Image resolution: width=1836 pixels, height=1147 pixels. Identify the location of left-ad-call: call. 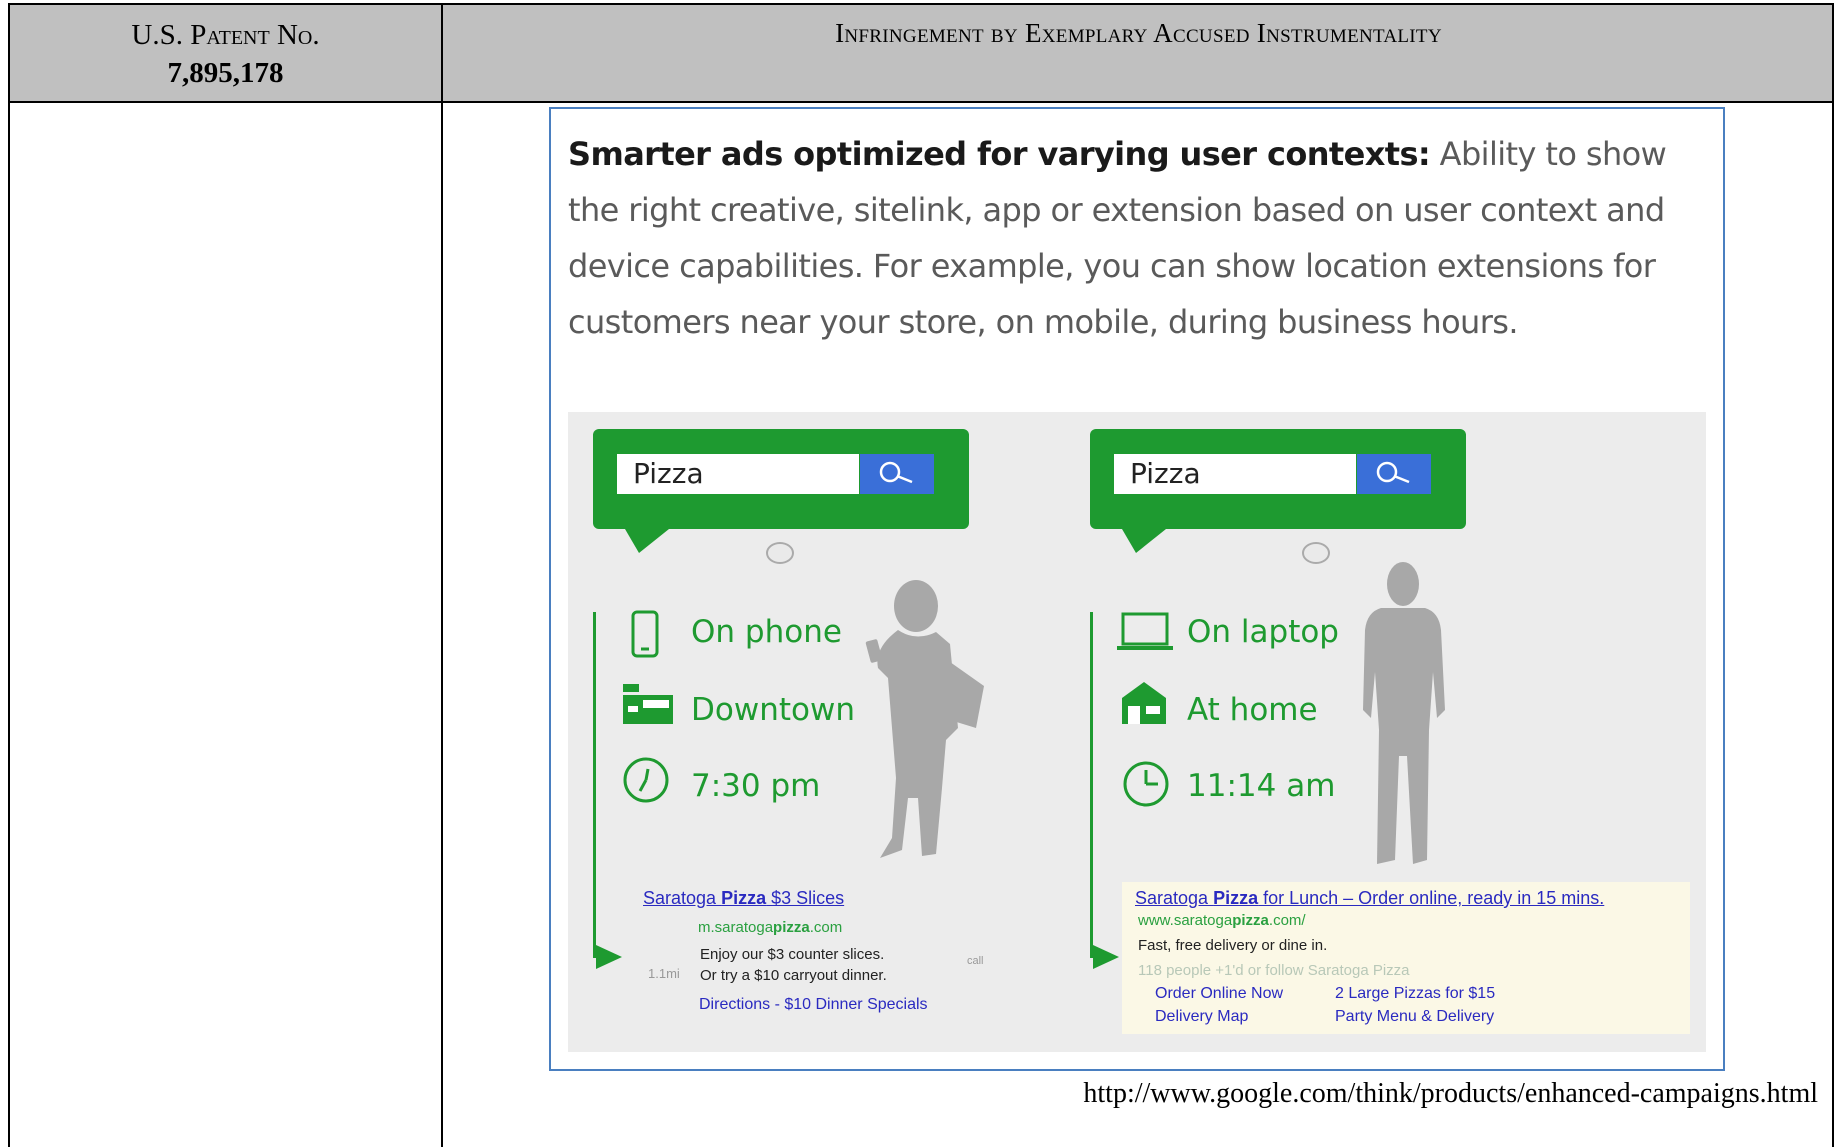
(975, 961).